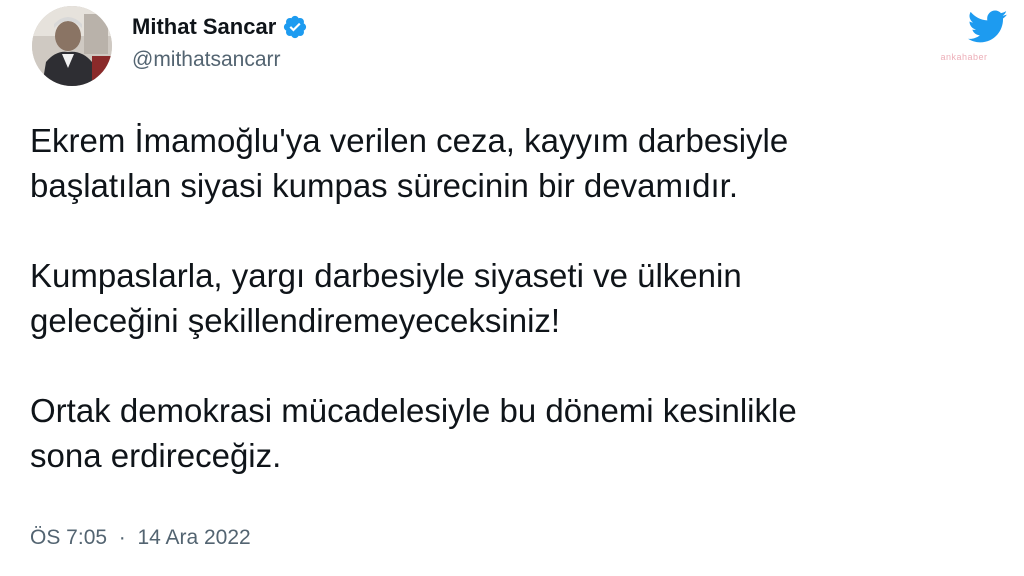 The image size is (1024, 576). I want to click on author-display-name: Mithat Sancar, so click(204, 27).